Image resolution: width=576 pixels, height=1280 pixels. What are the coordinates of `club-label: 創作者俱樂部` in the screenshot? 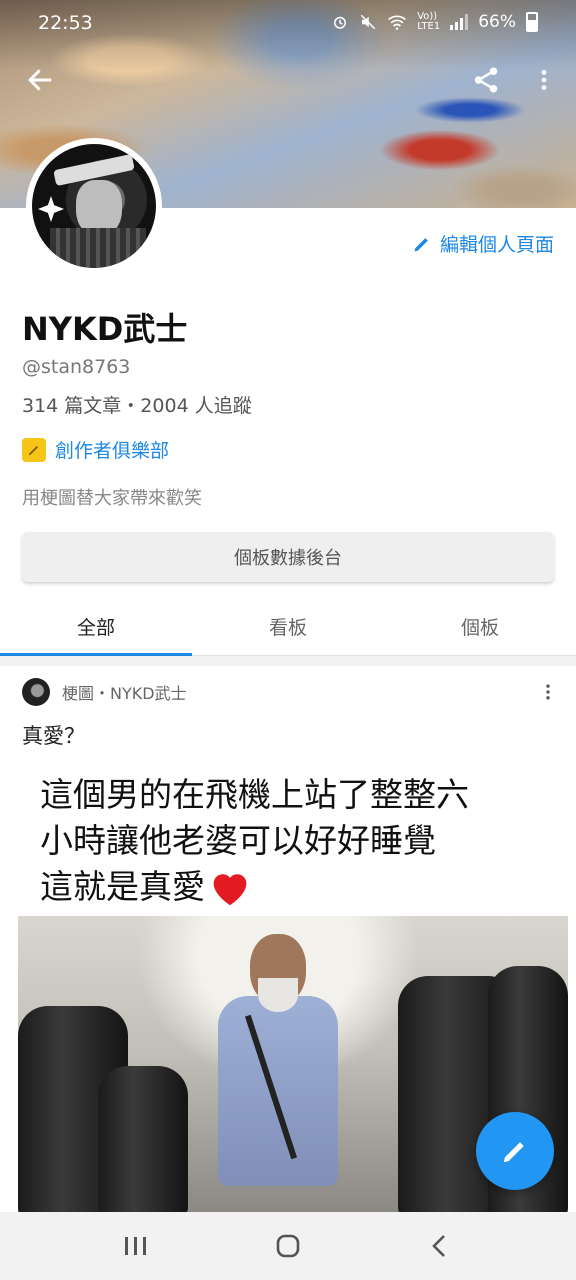 It's located at (112, 451).